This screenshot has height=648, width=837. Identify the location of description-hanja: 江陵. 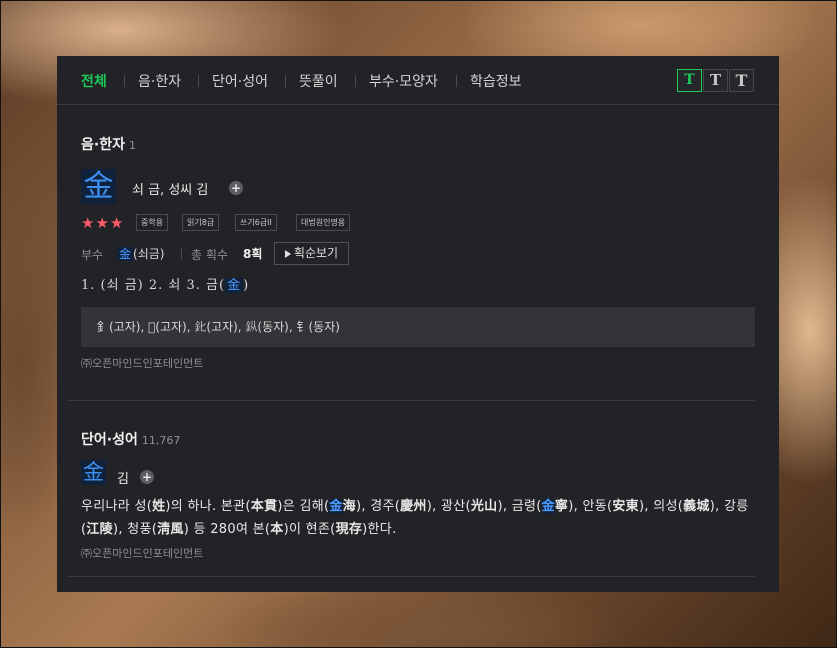
(99, 529).